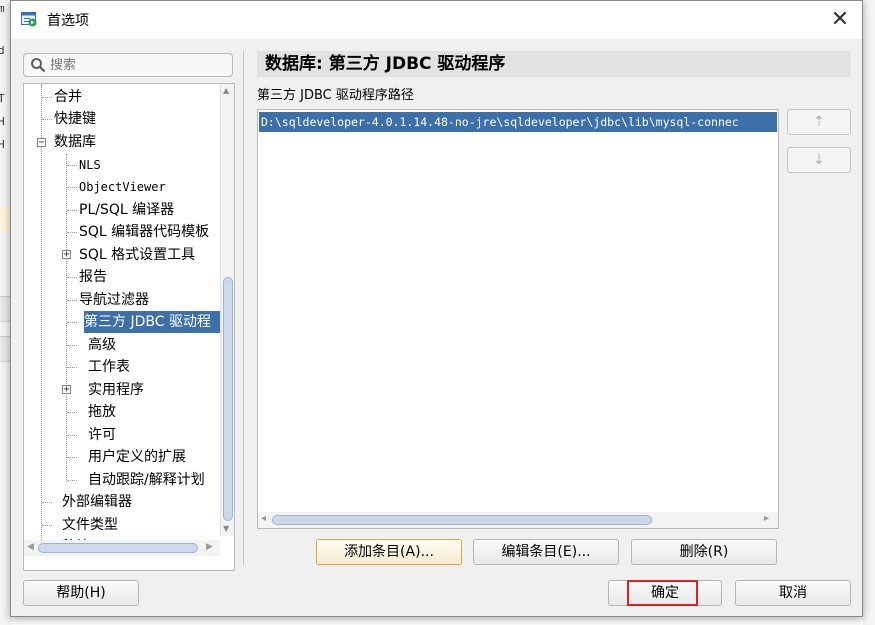  Describe the element at coordinates (704, 552) in the screenshot. I see `delete-button: 删除(R)` at that location.